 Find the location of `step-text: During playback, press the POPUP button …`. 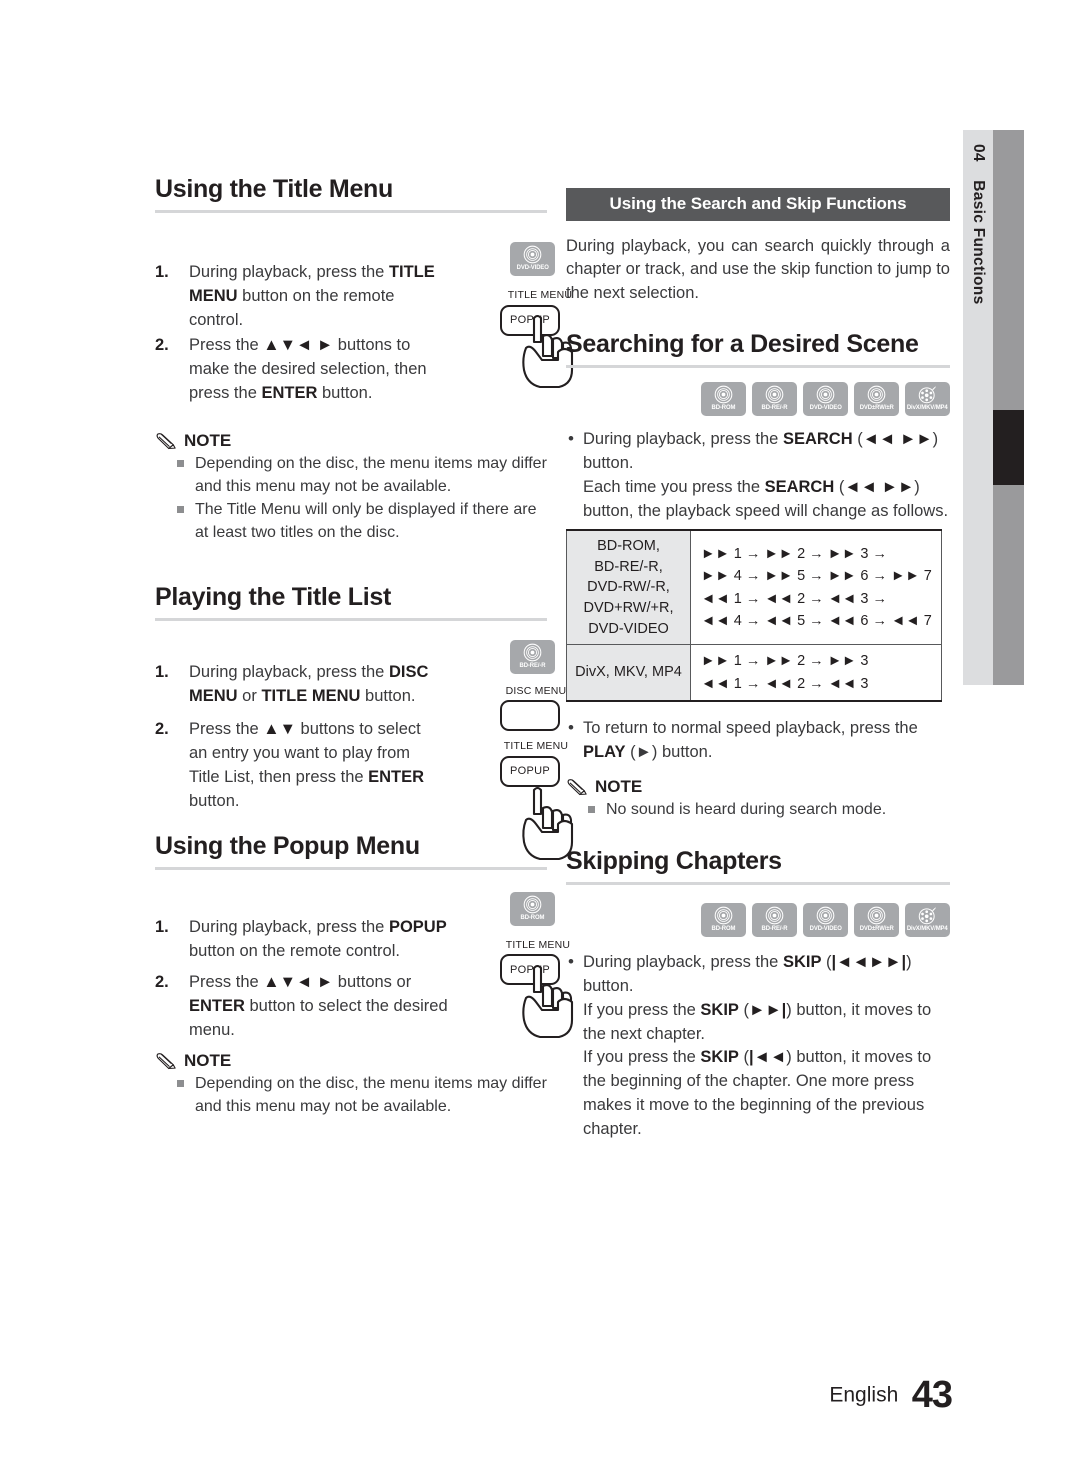

step-text: During playback, press the POPUP button … is located at coordinates (318, 938).